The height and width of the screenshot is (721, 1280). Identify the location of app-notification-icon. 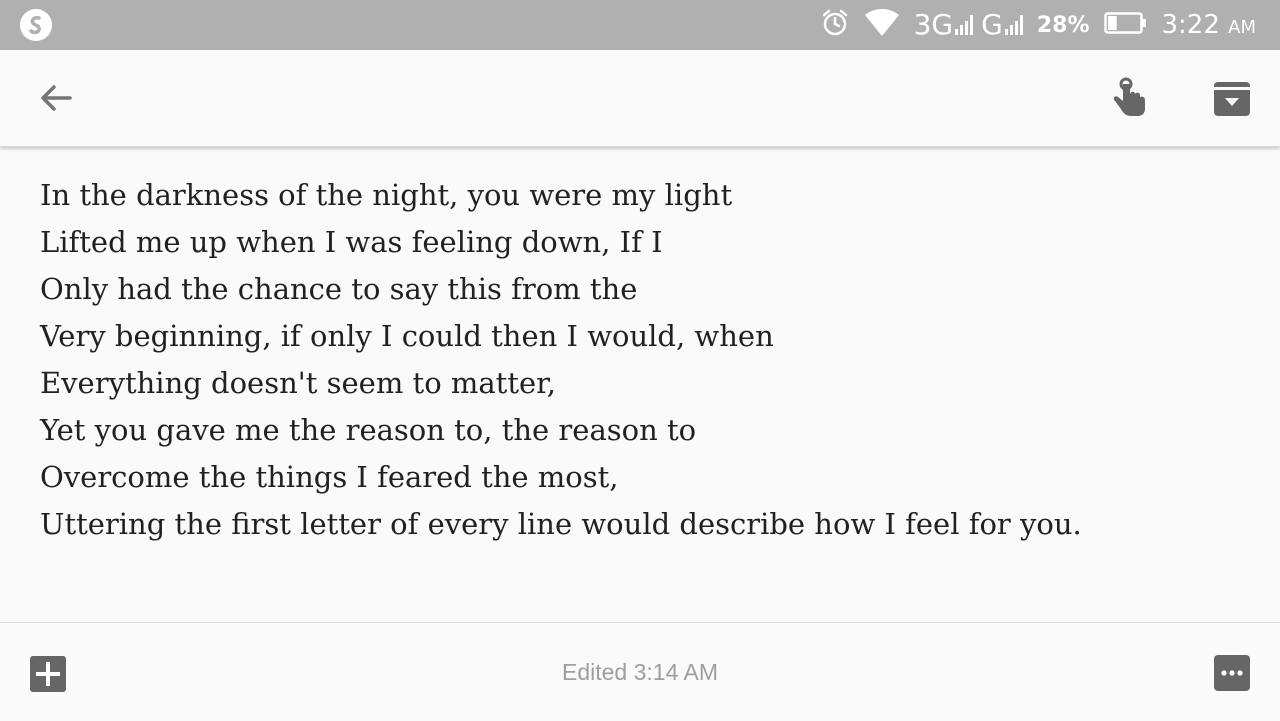
(36, 25).